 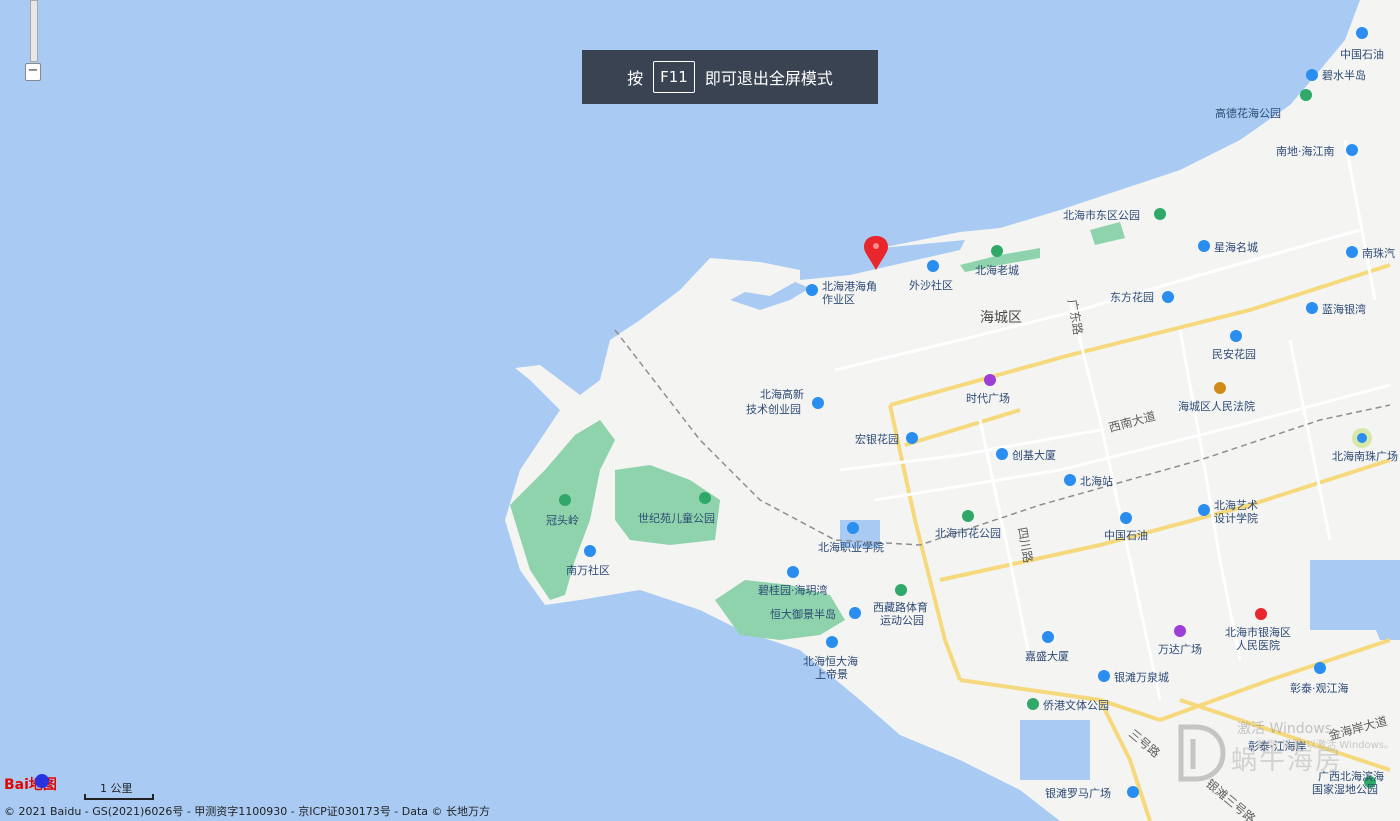 I want to click on svg-text: 恒大御景半岛, so click(x=803, y=614).